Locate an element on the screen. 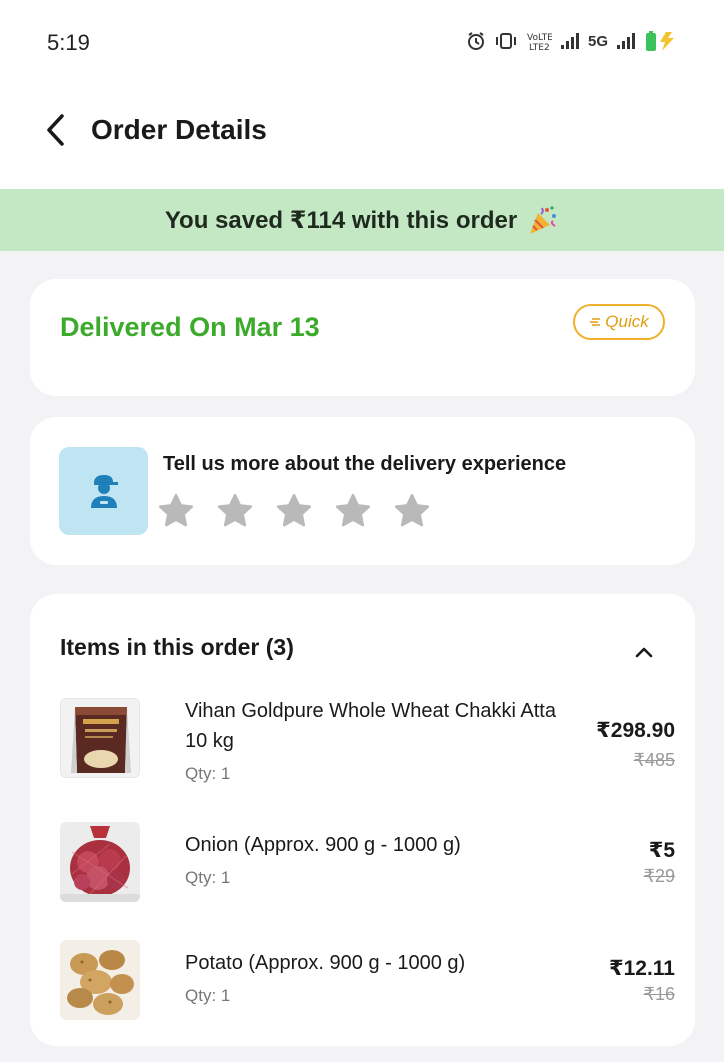 Image resolution: width=724 pixels, height=1062 pixels. item-price: ₹12.11 is located at coordinates (641, 968).